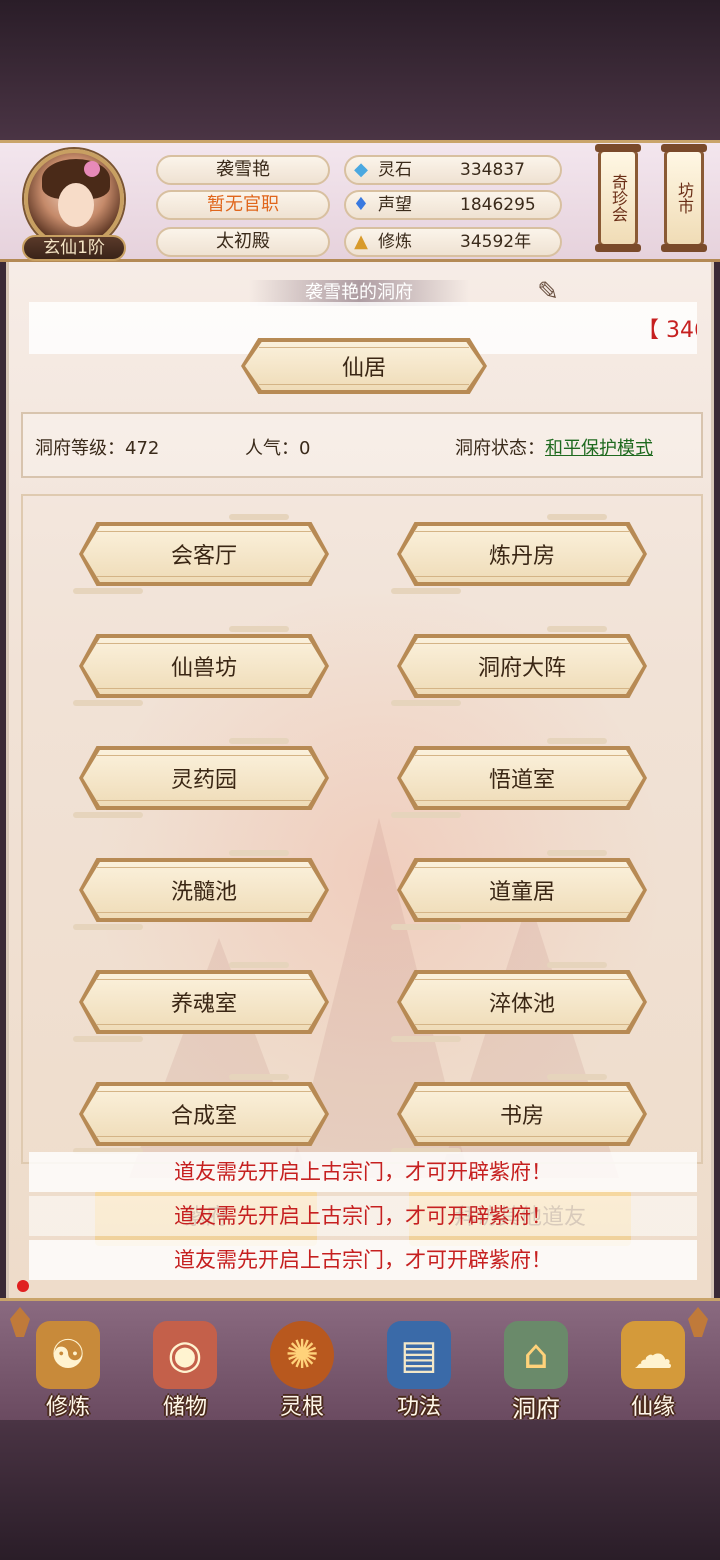 The height and width of the screenshot is (1560, 720). I want to click on player-name: 袭雪艳, so click(243, 170).